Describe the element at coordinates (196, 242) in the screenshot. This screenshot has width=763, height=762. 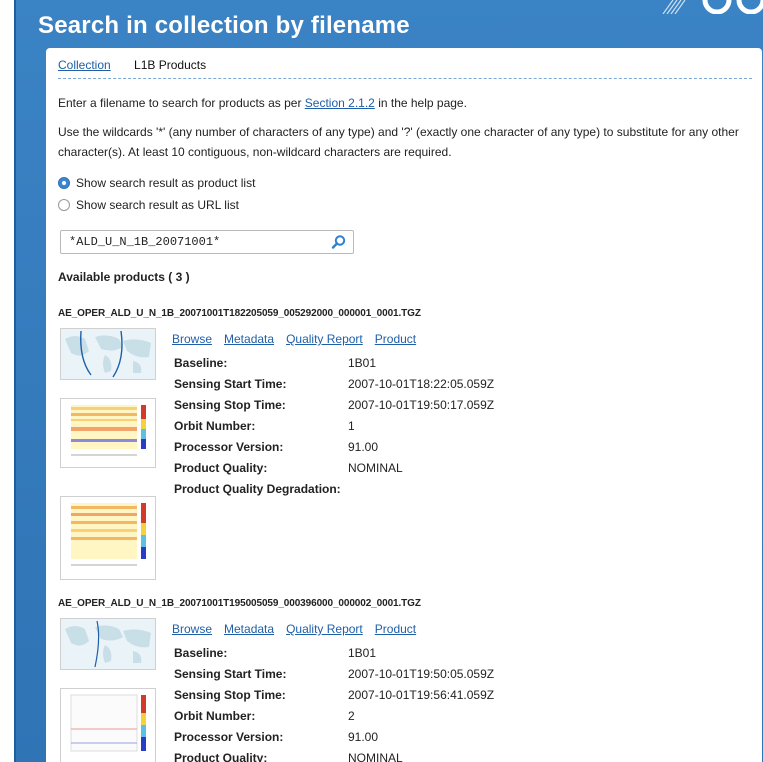
I see `search-input` at that location.